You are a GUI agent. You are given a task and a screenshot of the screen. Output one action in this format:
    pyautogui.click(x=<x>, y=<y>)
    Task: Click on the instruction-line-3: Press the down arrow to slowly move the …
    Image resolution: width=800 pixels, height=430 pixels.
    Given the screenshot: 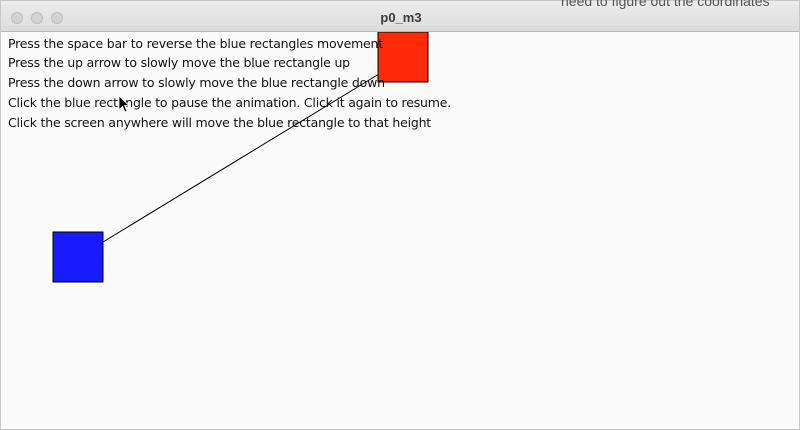 What is the action you would take?
    pyautogui.click(x=196, y=82)
    